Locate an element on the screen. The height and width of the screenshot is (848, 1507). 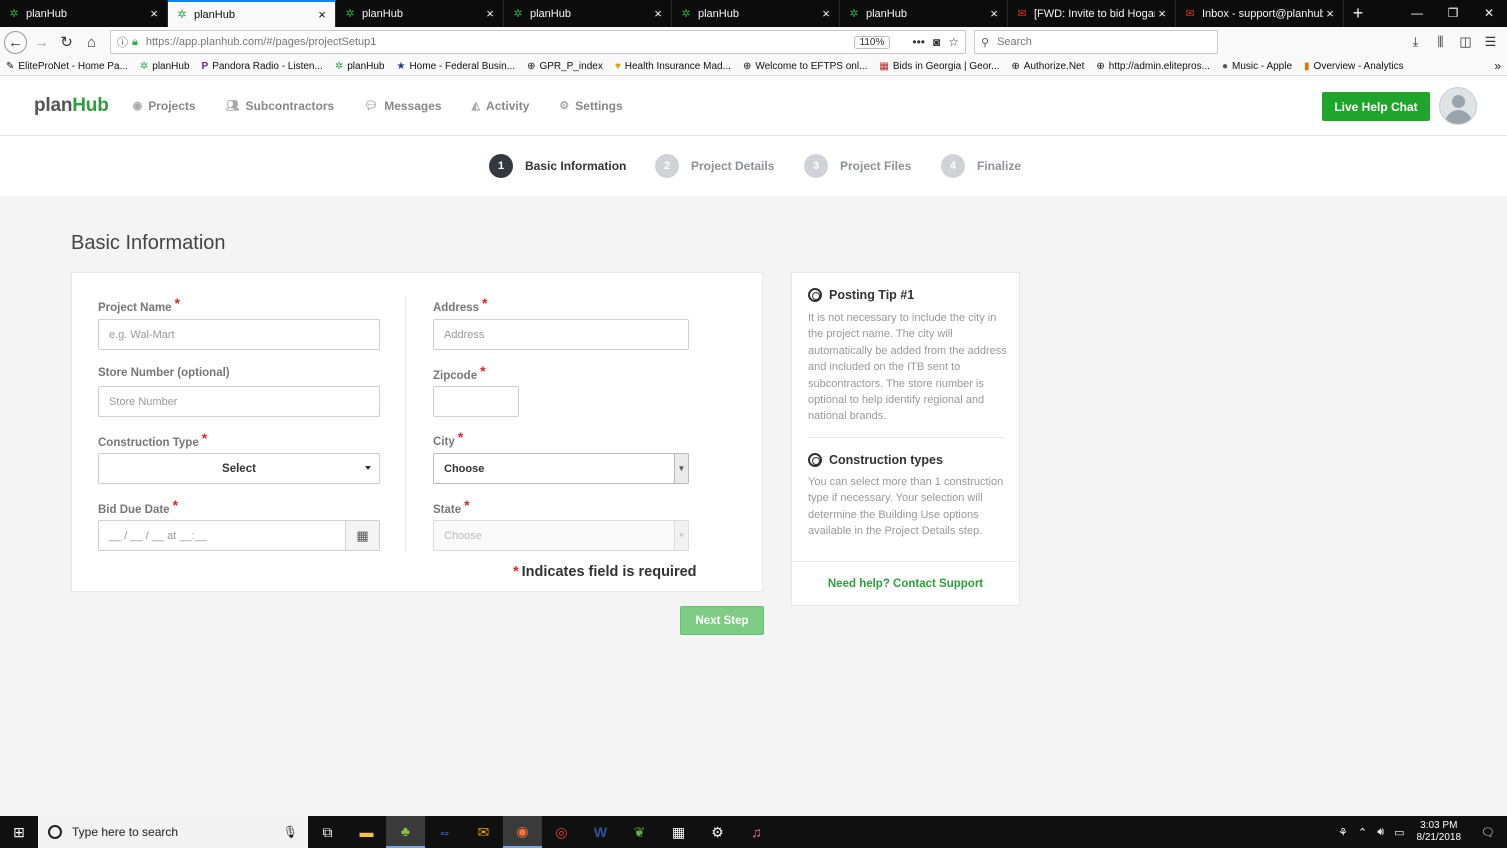
bookmark-item: ● Music - Apple is located at coordinates (1257, 66).